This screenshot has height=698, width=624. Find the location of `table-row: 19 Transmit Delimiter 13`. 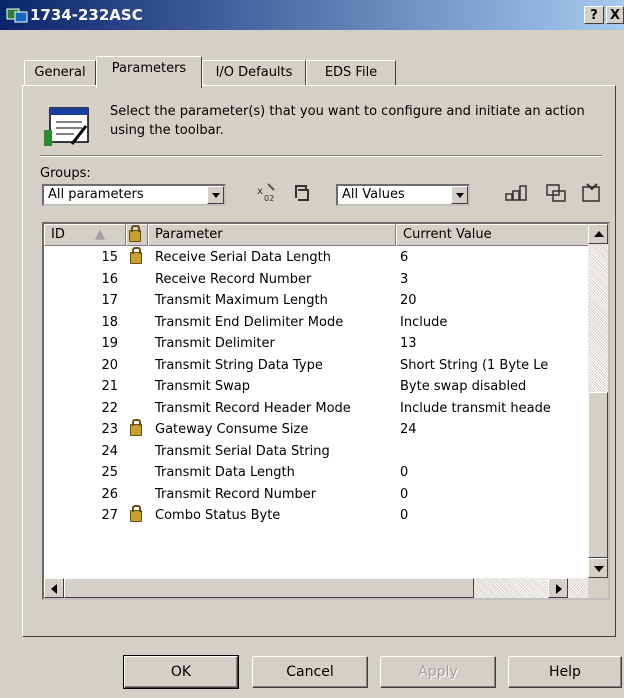

table-row: 19 Transmit Delimiter 13 is located at coordinates (317, 344).